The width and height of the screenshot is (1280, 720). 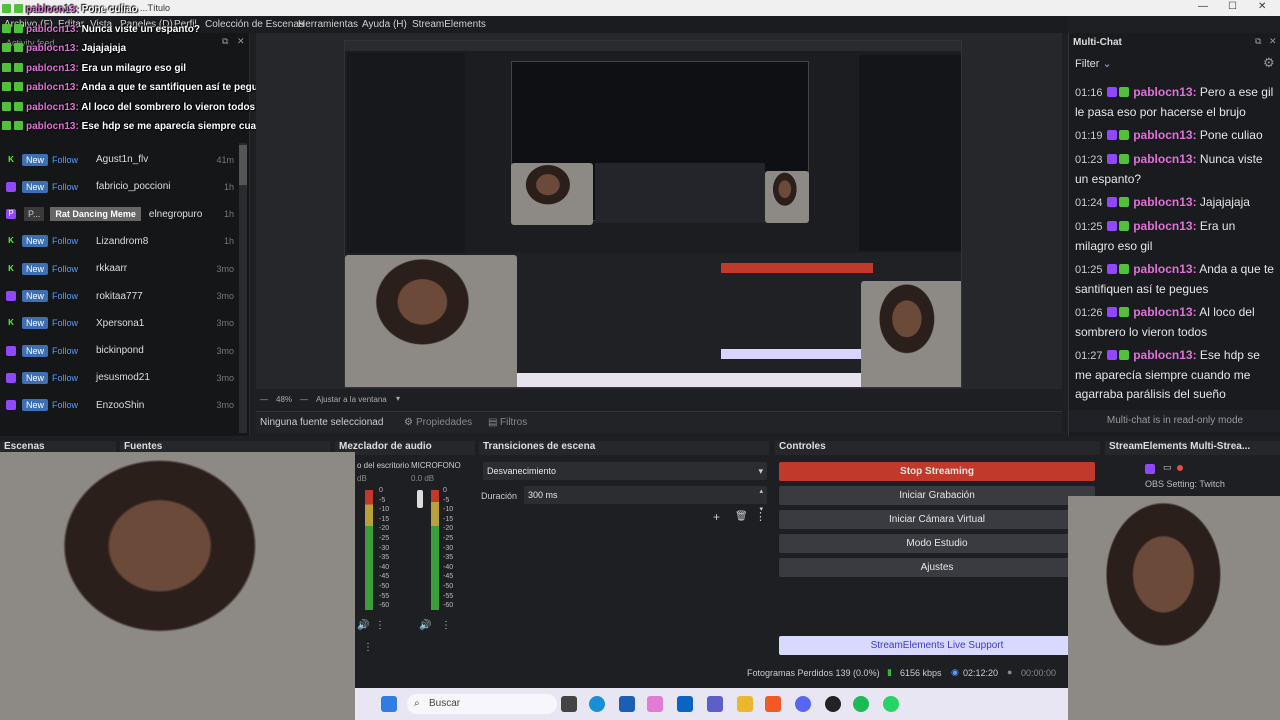 I want to click on fit-window-label: Ajustar a la ventana, so click(x=351, y=399).